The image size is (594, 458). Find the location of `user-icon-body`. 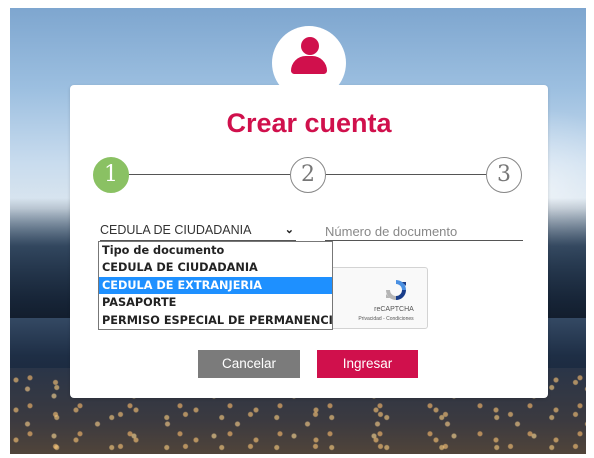

user-icon-body is located at coordinates (309, 65).